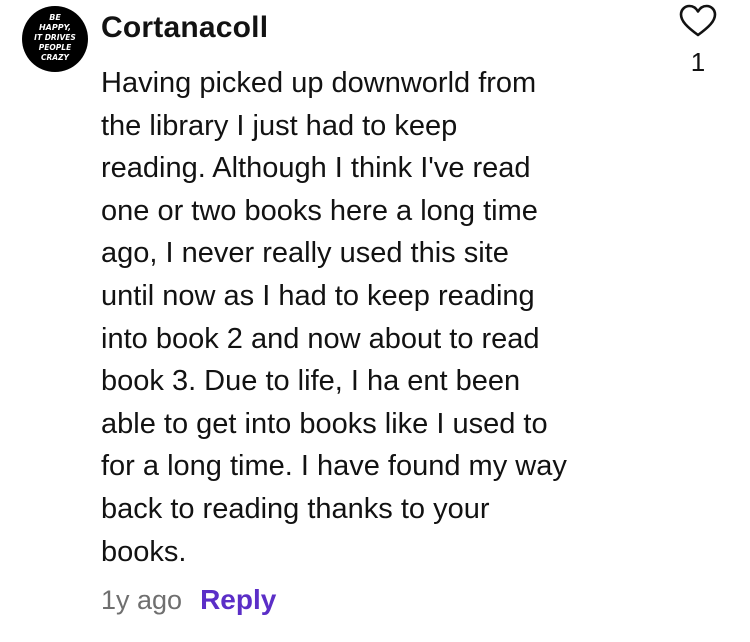 This screenshot has height=642, width=750. What do you see at coordinates (311, 381) in the screenshot?
I see `comment-body-line: book 3. Due to life, I ha ent been` at bounding box center [311, 381].